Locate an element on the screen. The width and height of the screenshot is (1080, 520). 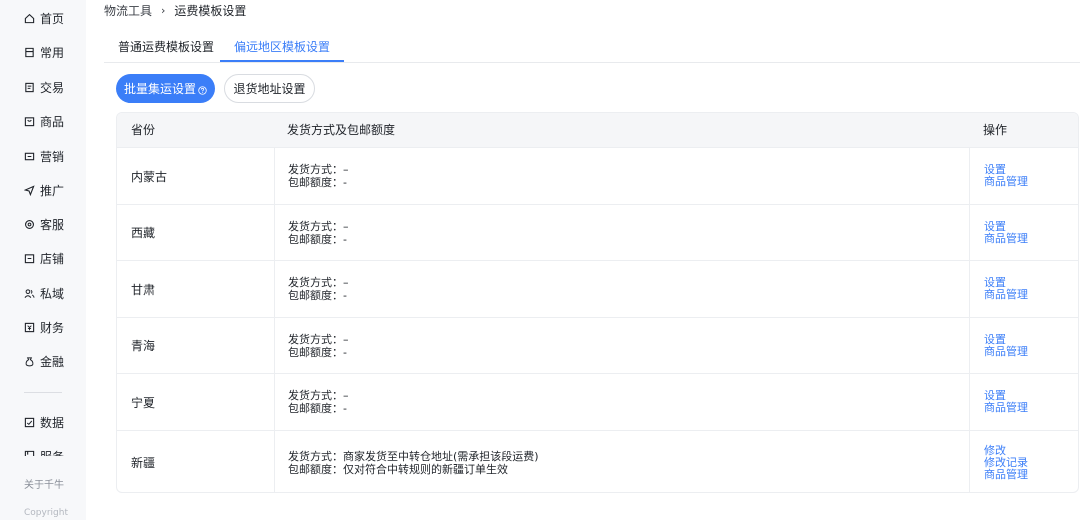
breadcrumb: 物流工具 › 运费模板设置 is located at coordinates (175, 10).